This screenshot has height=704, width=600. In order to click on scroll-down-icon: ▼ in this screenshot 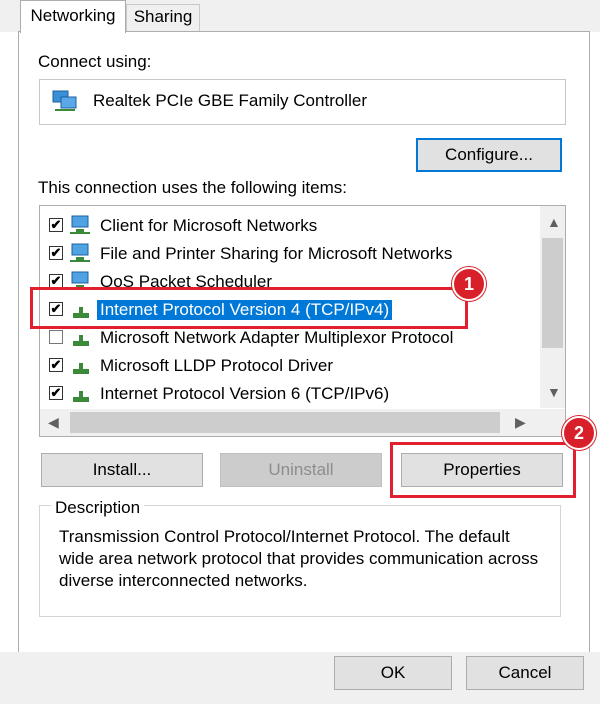, I will do `click(554, 392)`.